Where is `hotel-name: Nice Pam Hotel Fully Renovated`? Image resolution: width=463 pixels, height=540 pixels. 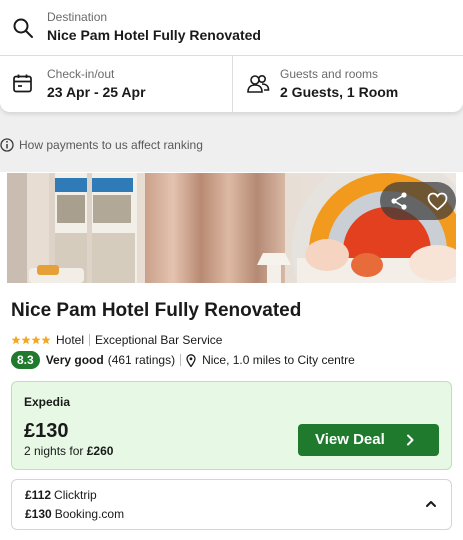 hotel-name: Nice Pam Hotel Fully Renovated is located at coordinates (156, 311).